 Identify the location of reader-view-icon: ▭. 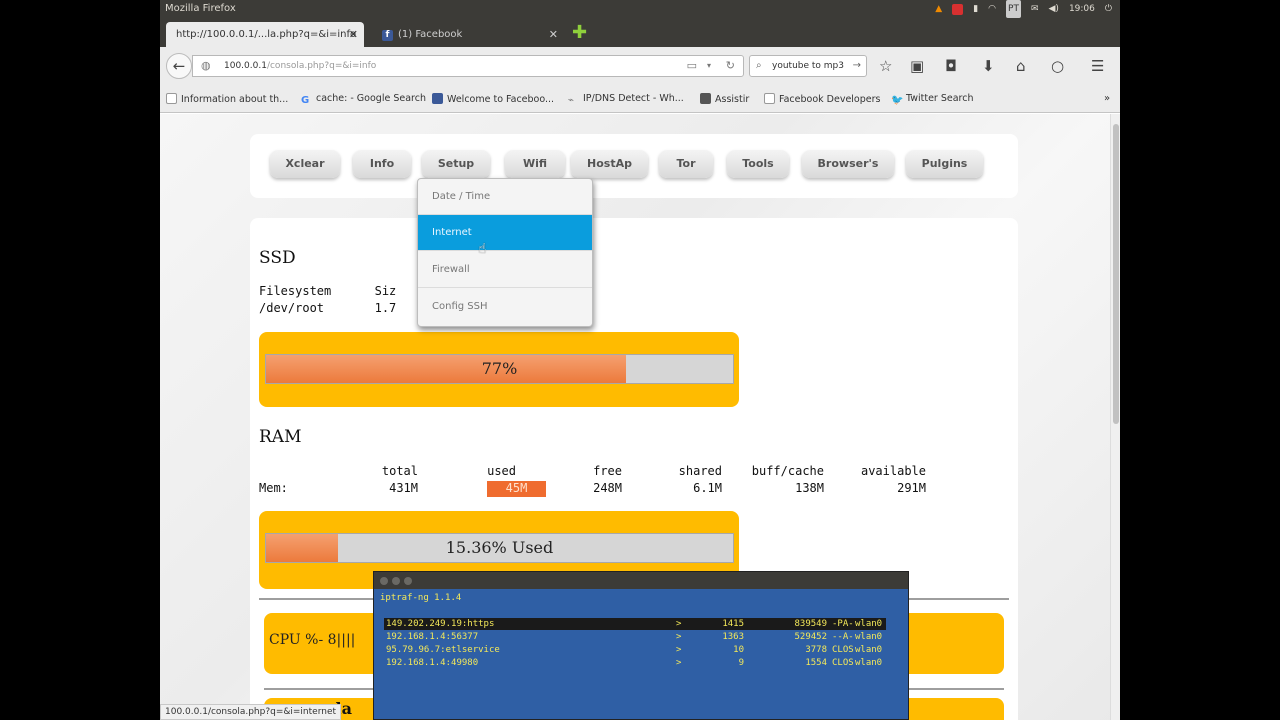
(692, 66).